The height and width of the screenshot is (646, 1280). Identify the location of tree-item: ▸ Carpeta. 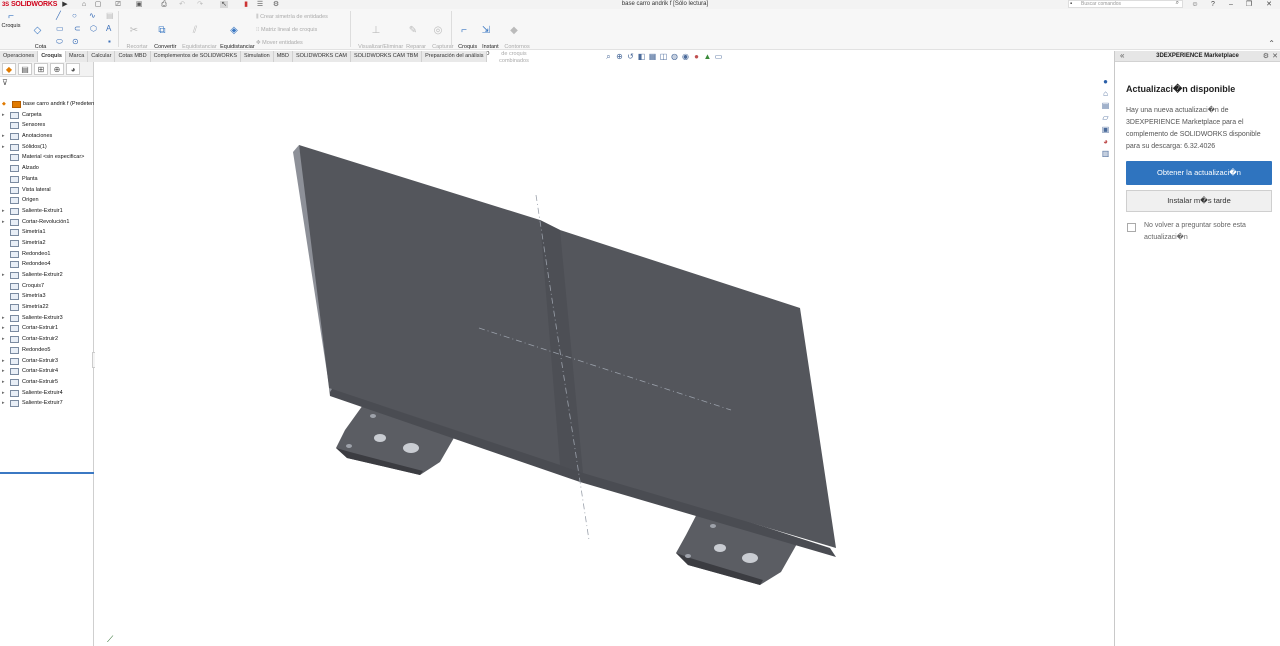
(47, 115).